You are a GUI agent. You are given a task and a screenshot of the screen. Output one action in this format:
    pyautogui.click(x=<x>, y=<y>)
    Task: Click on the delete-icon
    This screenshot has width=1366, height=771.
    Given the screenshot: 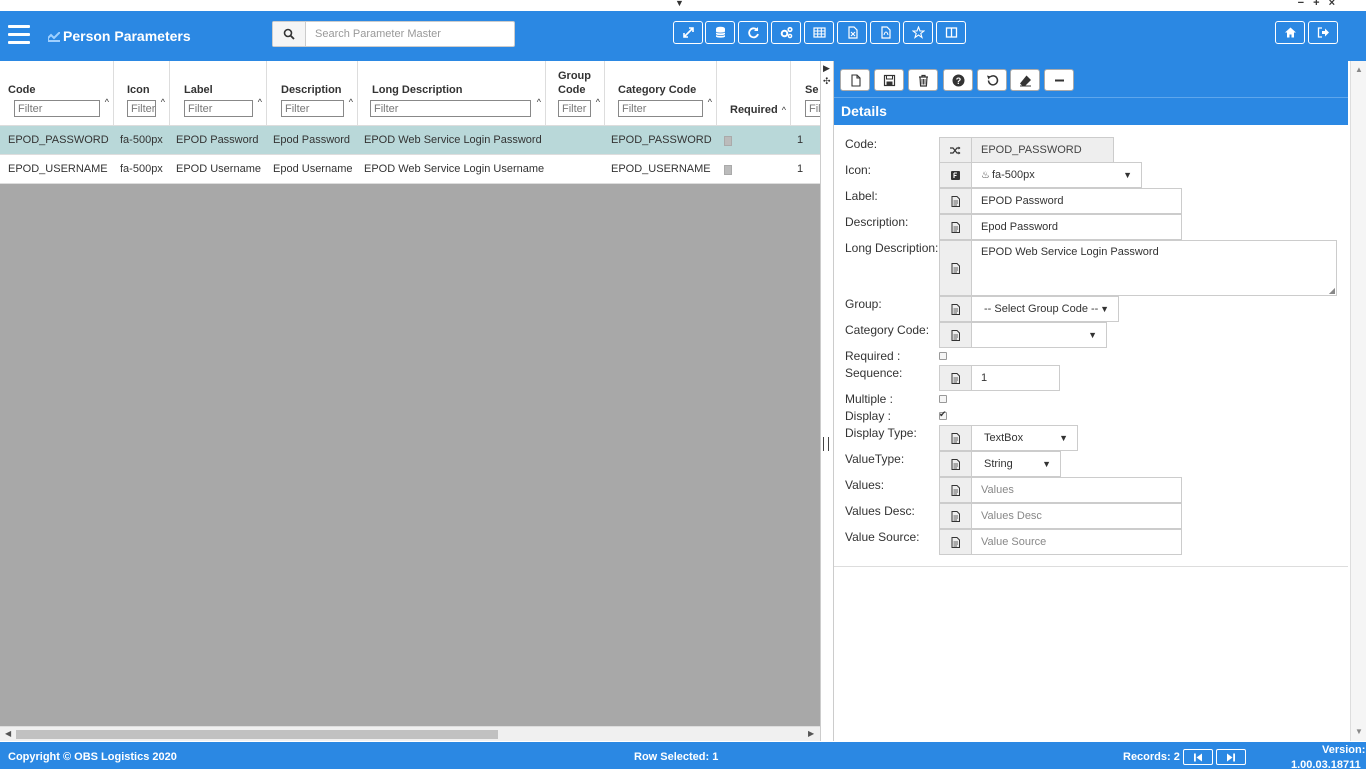 What is the action you would take?
    pyautogui.click(x=923, y=80)
    